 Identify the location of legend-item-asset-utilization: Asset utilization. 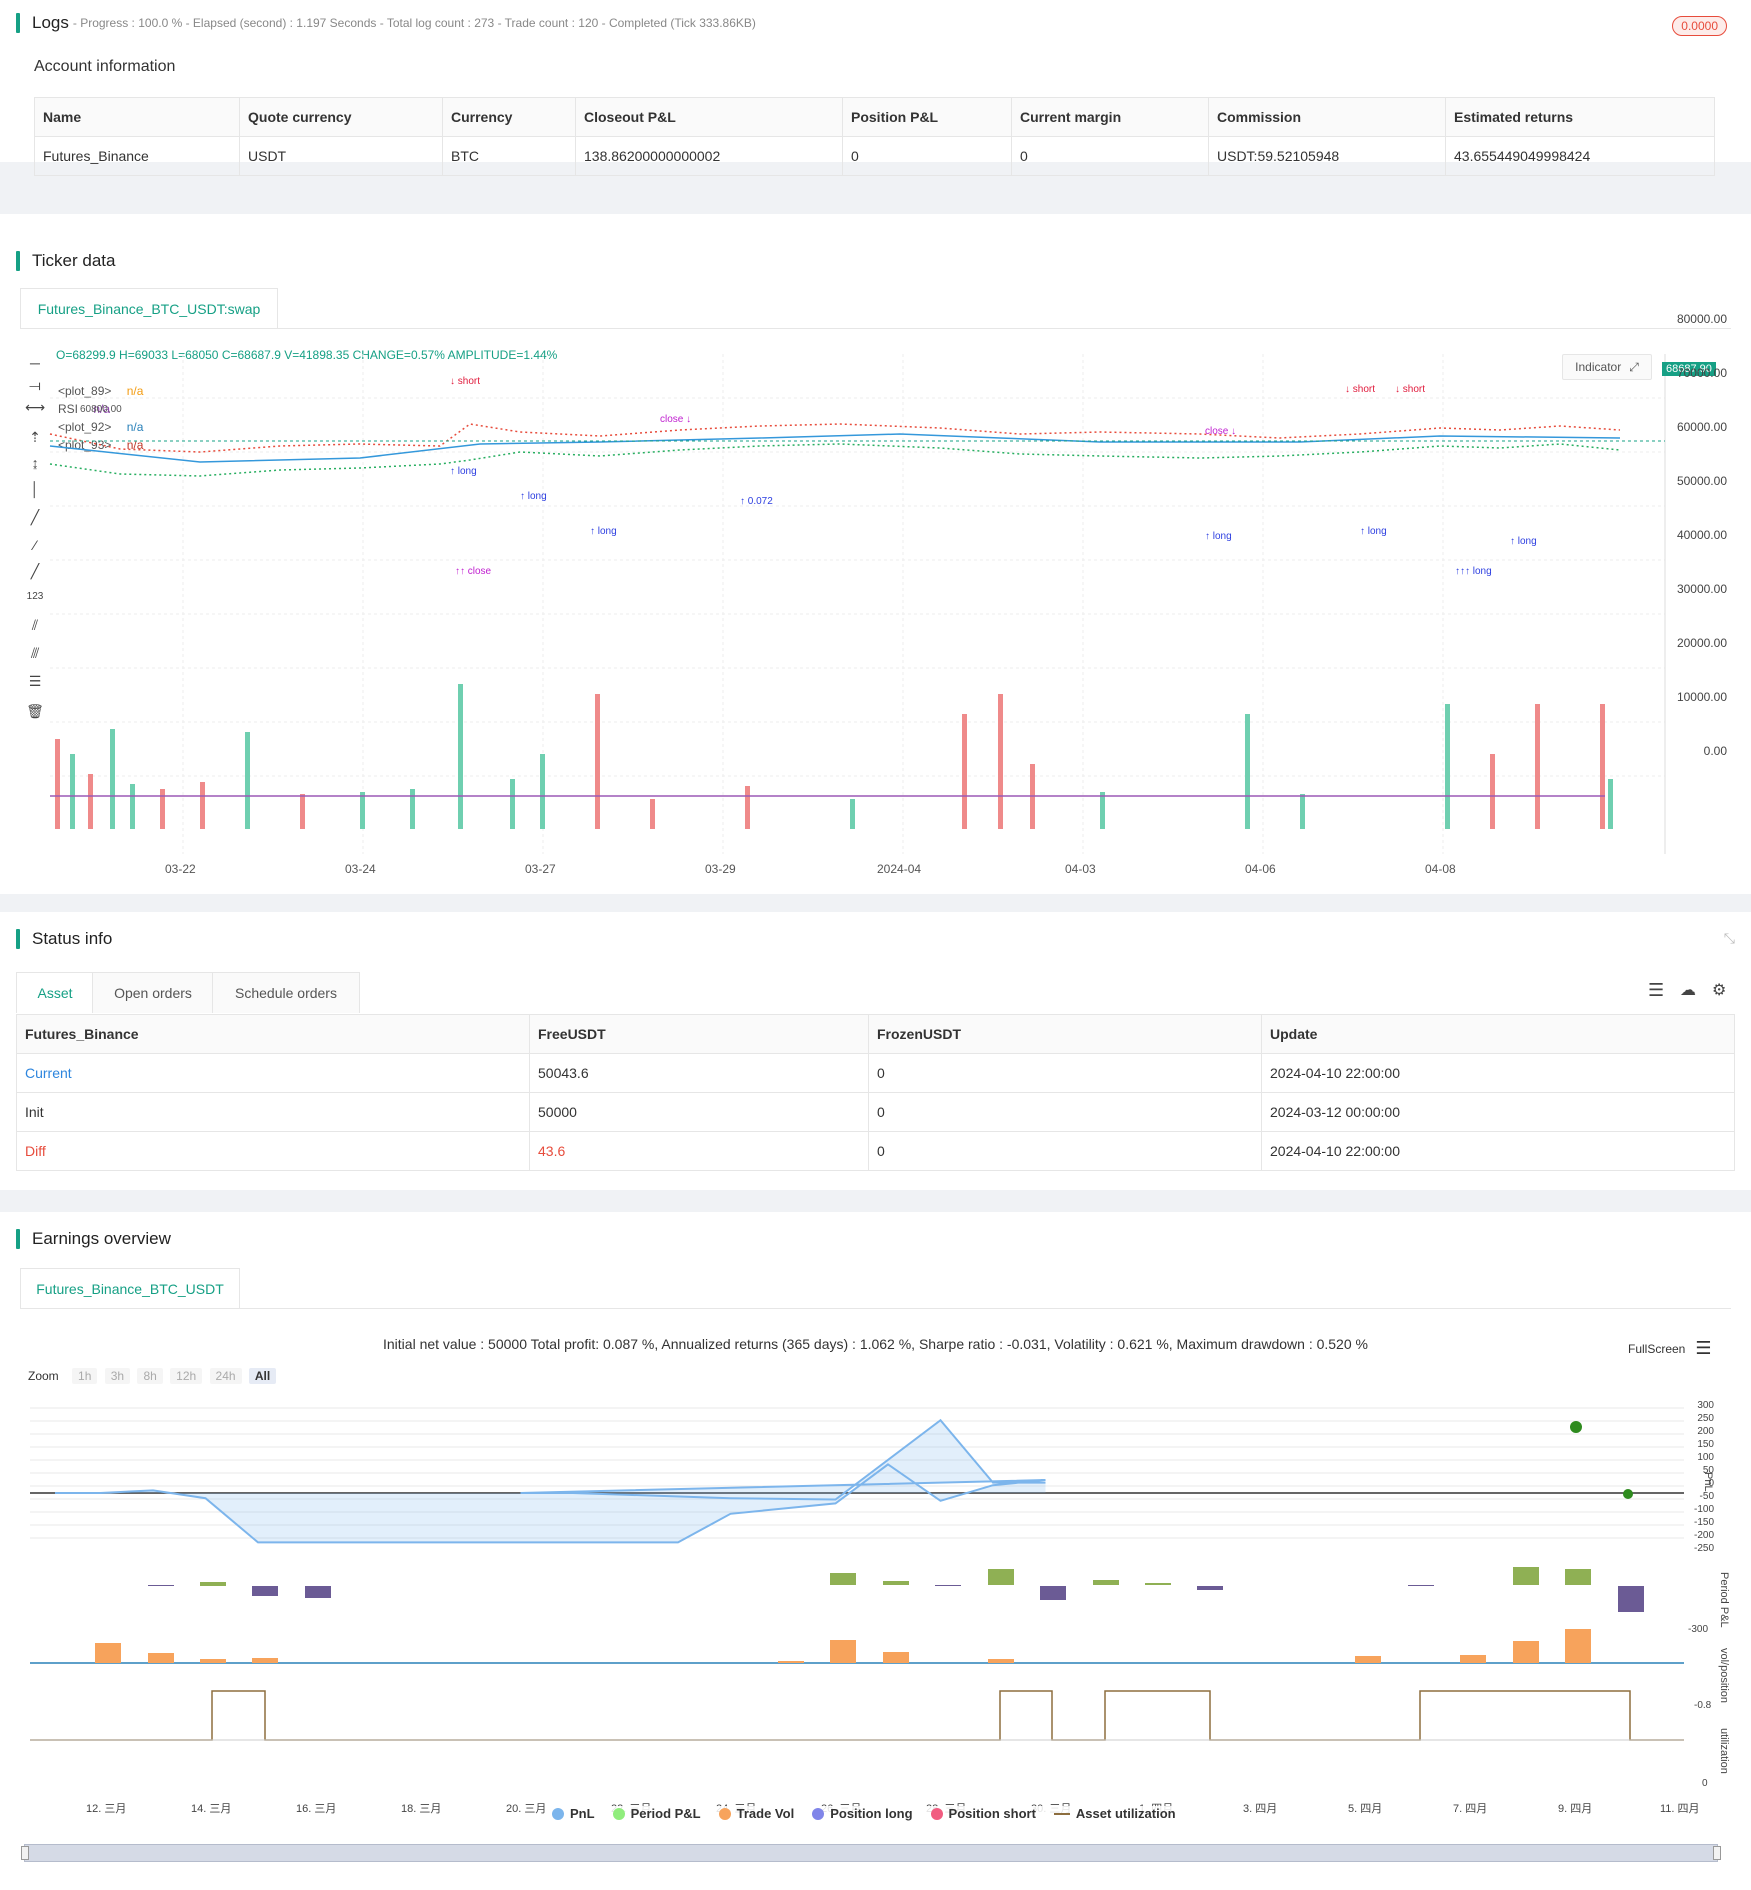
(1114, 1813).